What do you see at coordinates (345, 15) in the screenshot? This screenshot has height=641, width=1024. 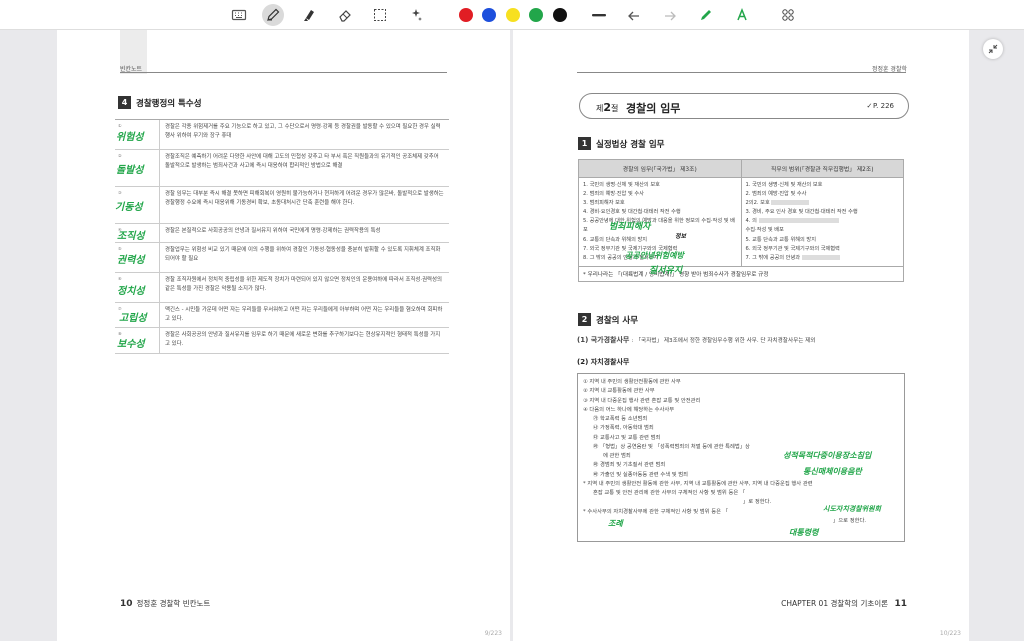 I see `eraser-icon` at bounding box center [345, 15].